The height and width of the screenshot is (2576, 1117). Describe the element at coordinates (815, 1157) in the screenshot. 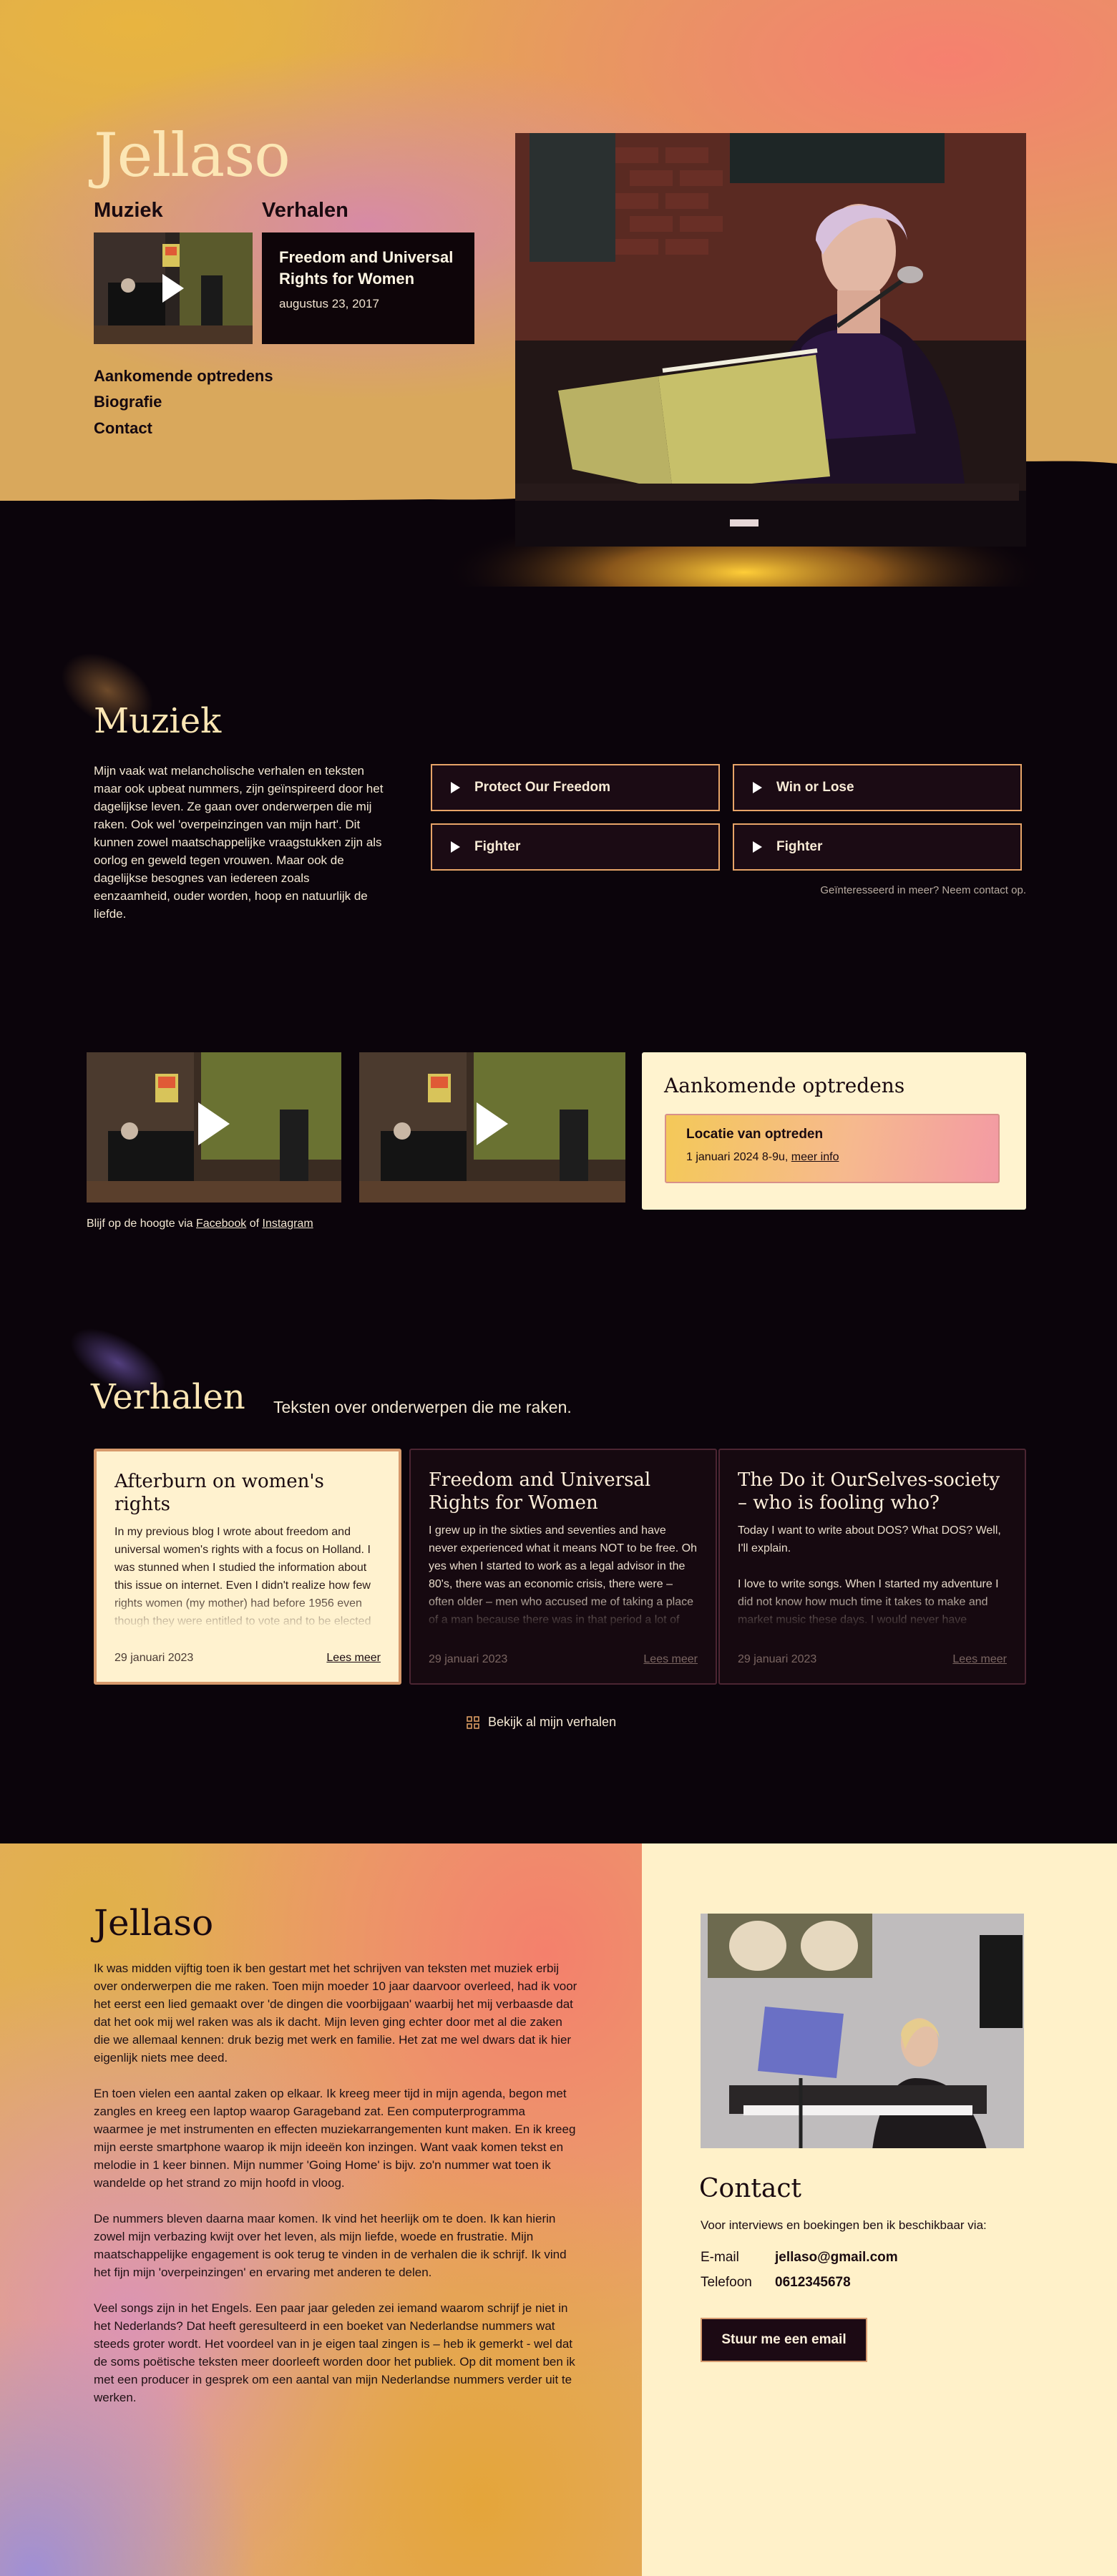

I see `show-more-info-link: meer info` at that location.